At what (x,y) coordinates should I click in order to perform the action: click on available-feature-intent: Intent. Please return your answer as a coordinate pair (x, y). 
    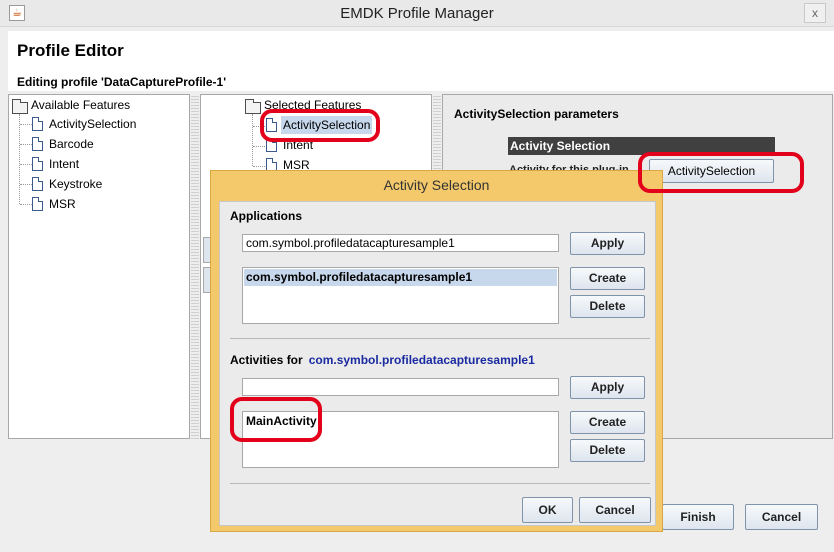
    Looking at the image, I should click on (64, 164).